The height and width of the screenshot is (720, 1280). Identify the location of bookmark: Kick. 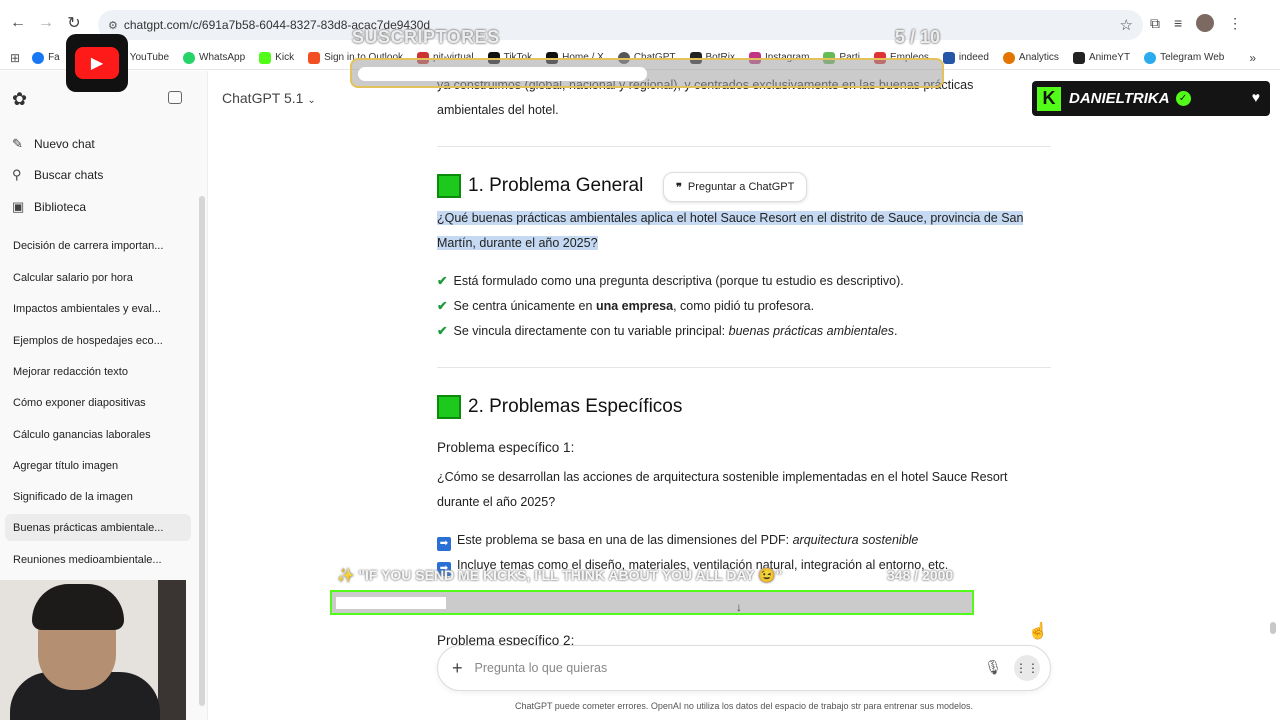
(276, 57).